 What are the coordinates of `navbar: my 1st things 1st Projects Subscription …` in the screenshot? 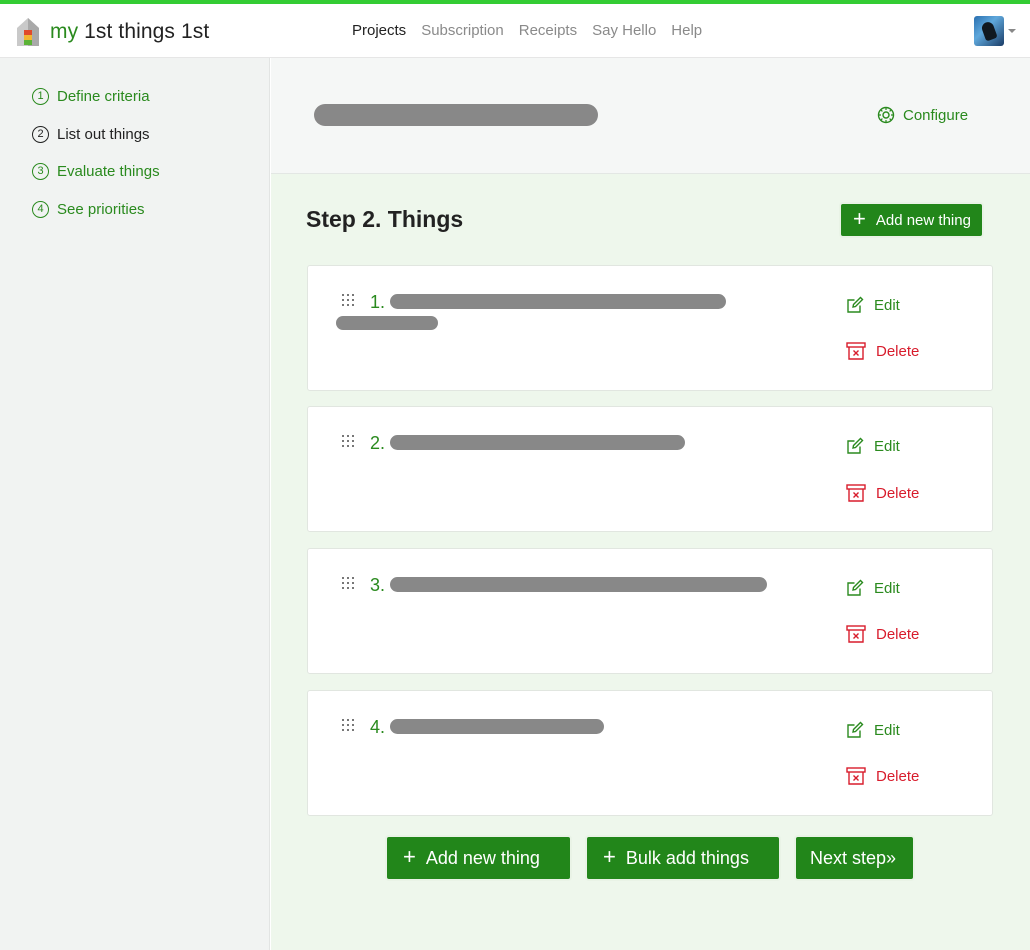 It's located at (515, 31).